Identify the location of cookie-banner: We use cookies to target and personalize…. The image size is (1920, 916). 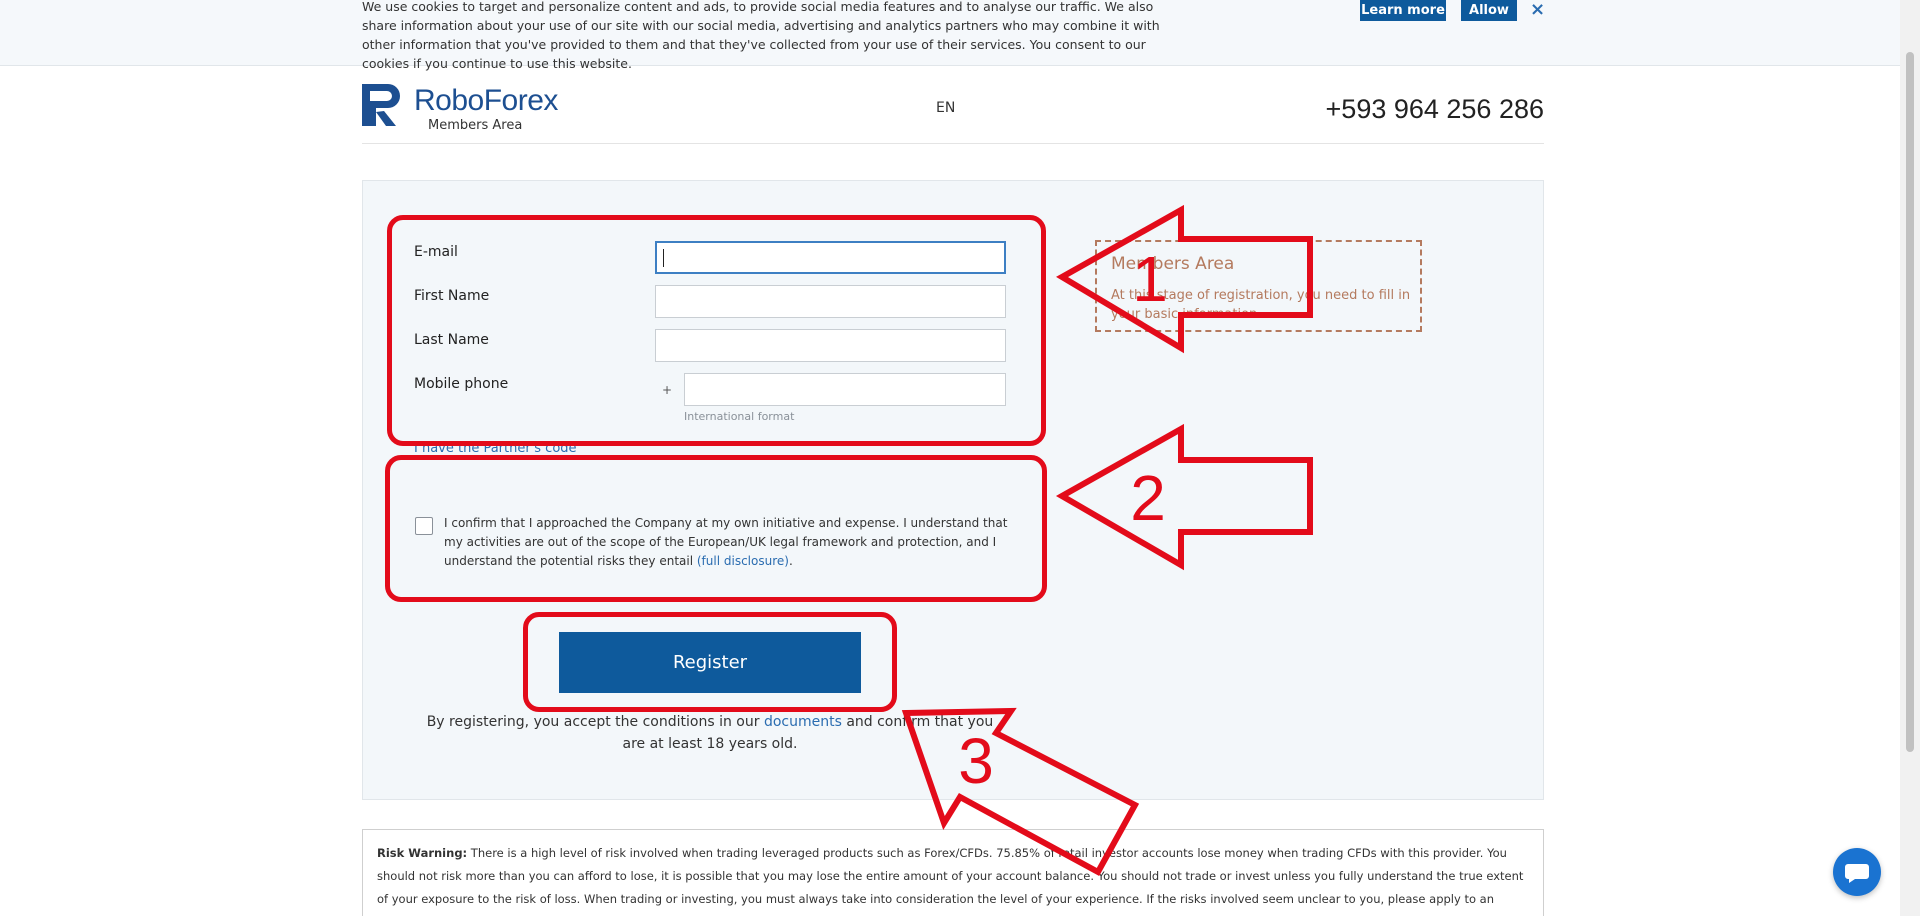
(950, 35).